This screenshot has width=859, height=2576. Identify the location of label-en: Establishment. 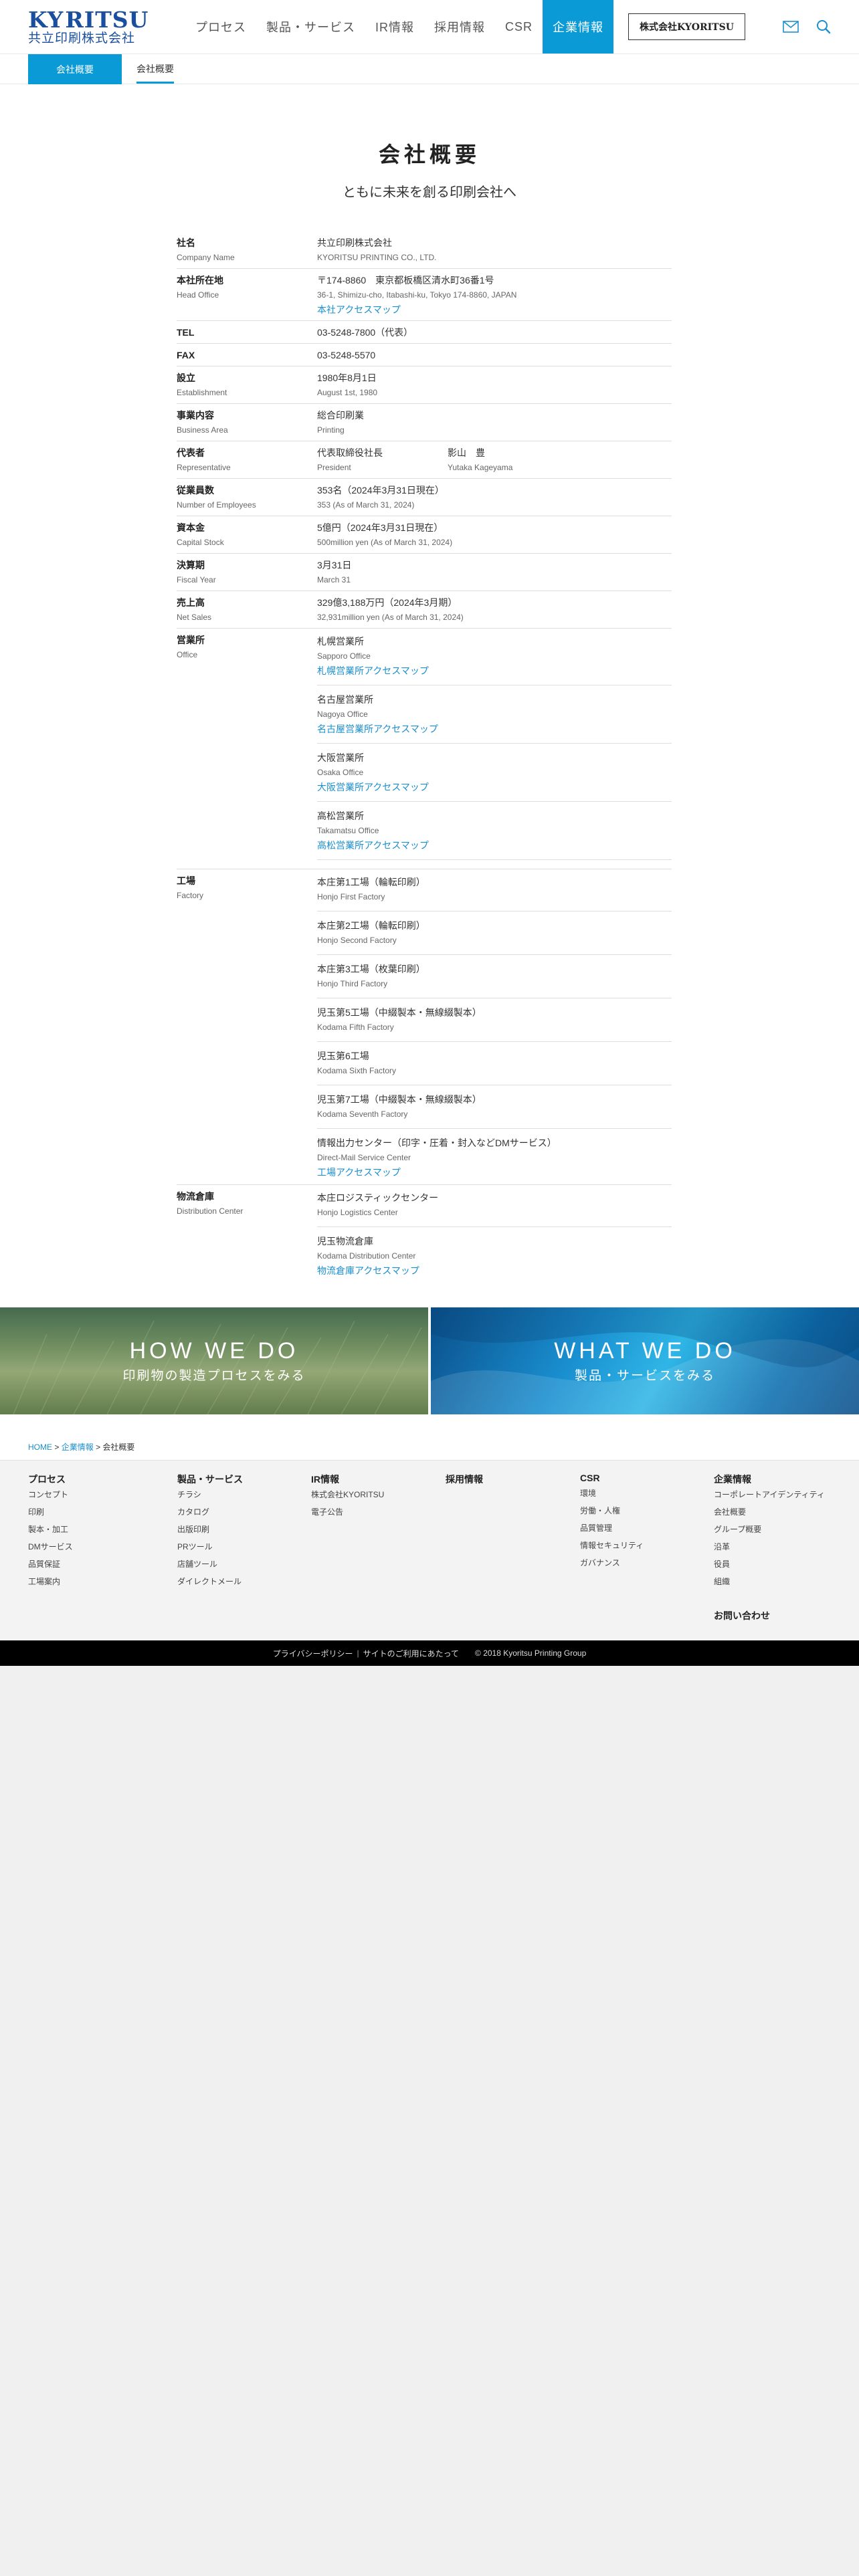
(202, 392).